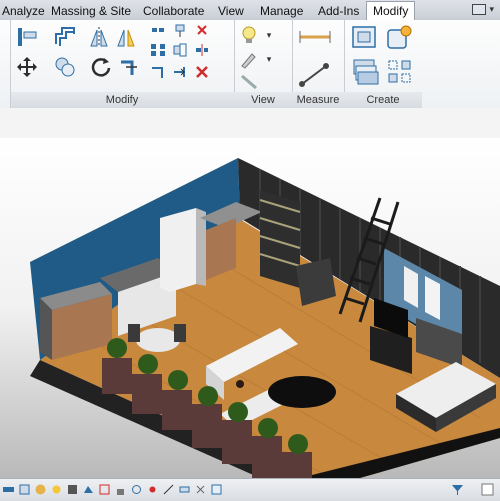 This screenshot has height=501, width=500. What do you see at coordinates (280, 239) in the screenshot?
I see `shelving-unit` at bounding box center [280, 239].